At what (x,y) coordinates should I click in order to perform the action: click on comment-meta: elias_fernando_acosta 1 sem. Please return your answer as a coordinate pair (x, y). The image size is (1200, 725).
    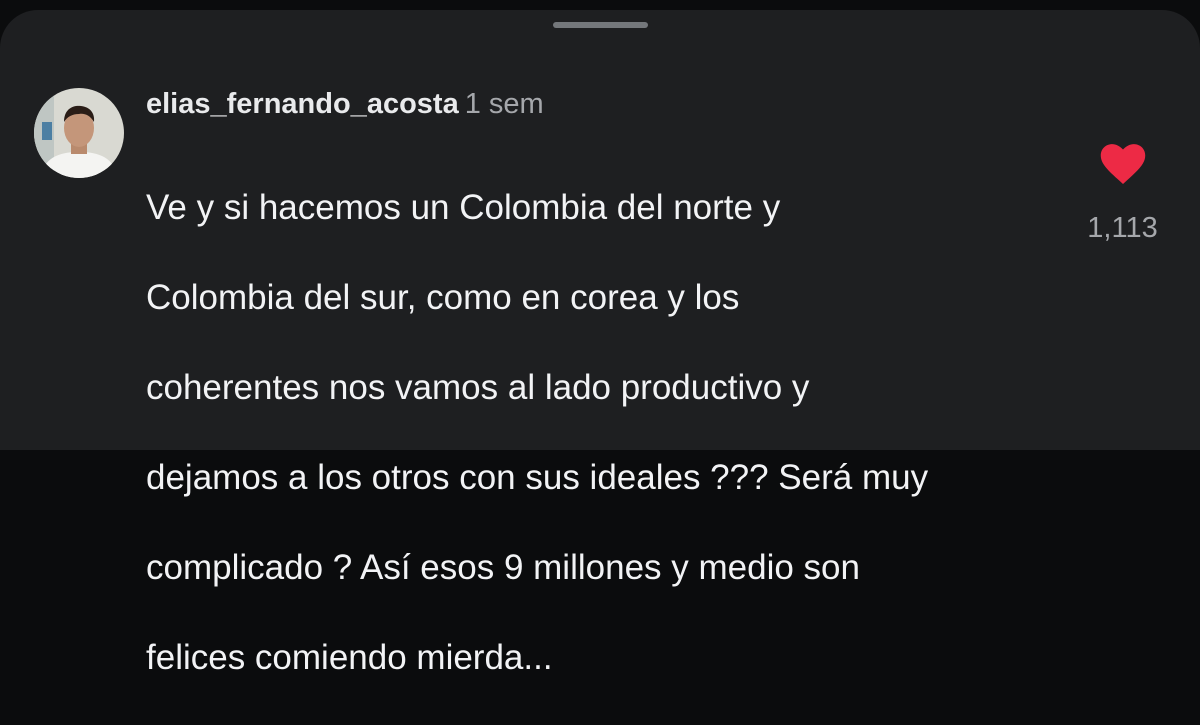
    Looking at the image, I should click on (596, 104).